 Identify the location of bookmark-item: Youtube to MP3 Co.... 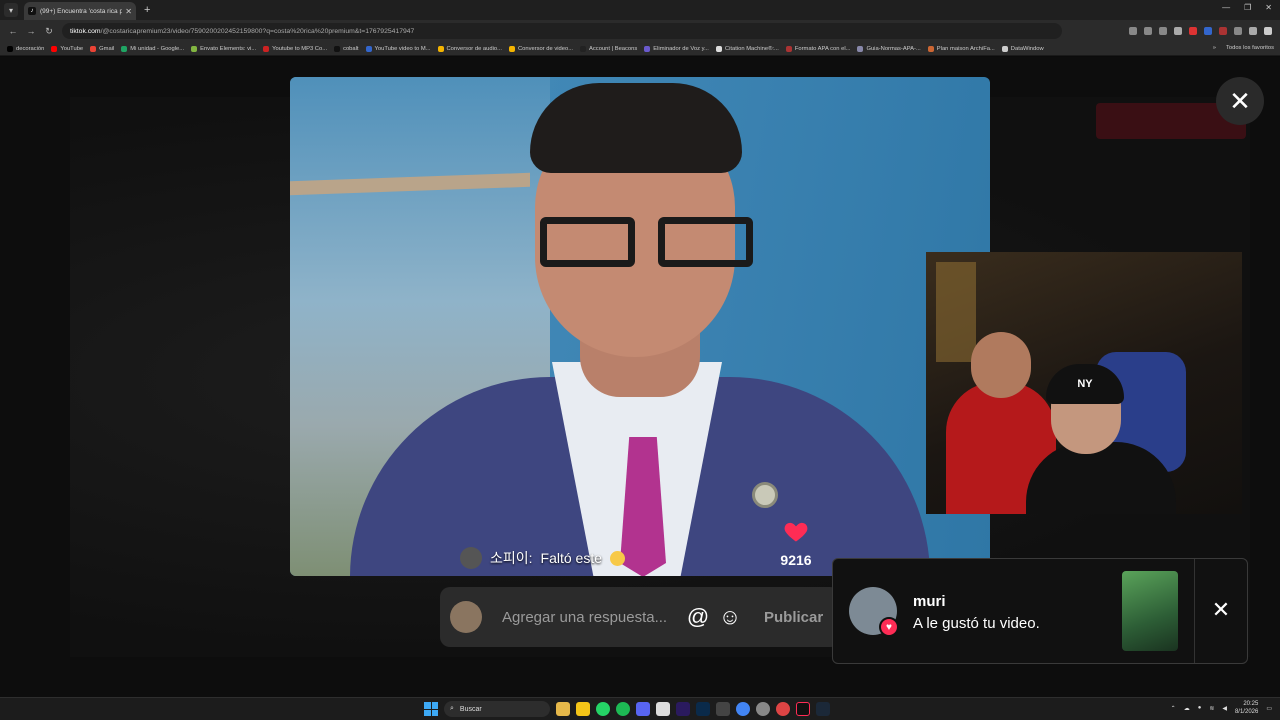
(295, 48).